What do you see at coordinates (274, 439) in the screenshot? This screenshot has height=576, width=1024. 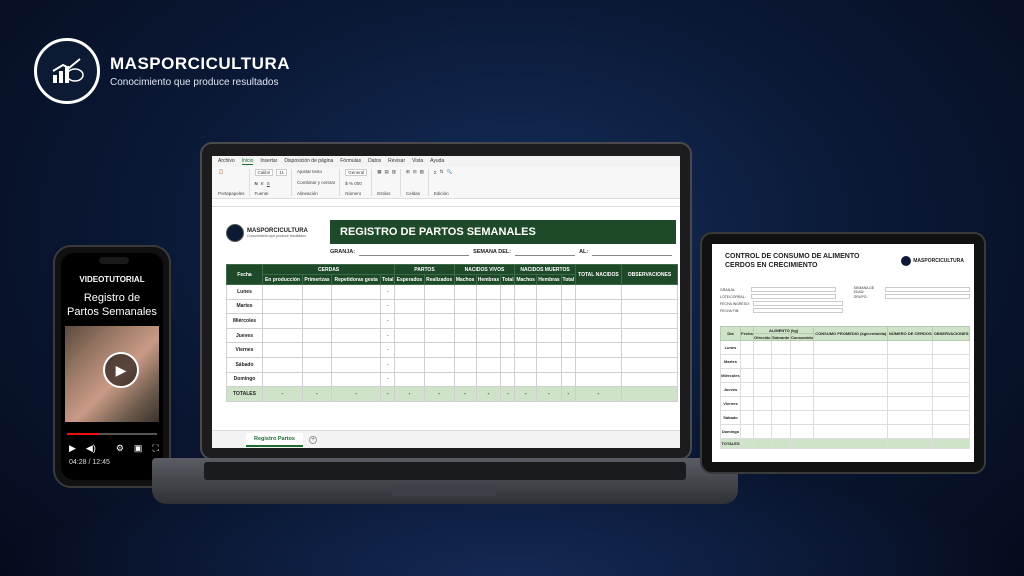 I see `tab-registro-partos: Registro Partos` at bounding box center [274, 439].